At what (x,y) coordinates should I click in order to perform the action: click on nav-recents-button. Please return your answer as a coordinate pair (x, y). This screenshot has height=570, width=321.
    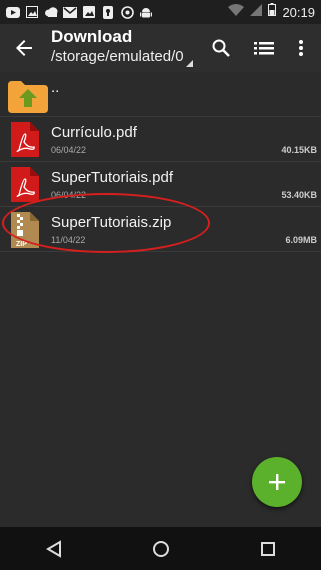
    Looking at the image, I should click on (268, 549).